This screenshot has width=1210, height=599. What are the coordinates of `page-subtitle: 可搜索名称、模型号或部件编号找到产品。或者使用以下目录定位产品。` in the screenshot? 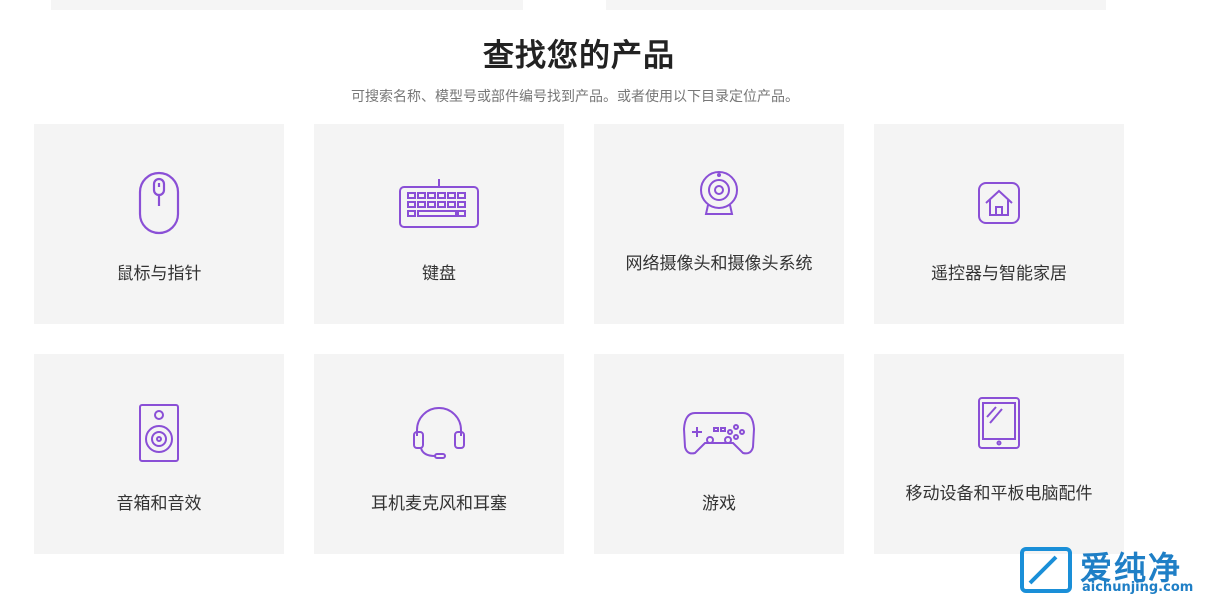 It's located at (575, 97).